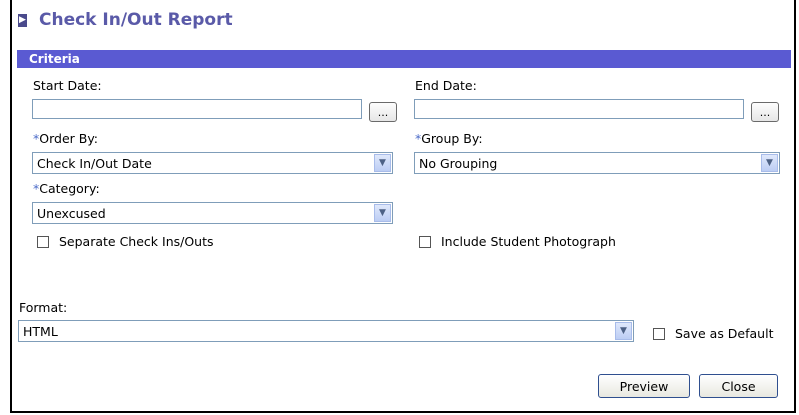 Image resolution: width=799 pixels, height=415 pixels. What do you see at coordinates (446, 85) in the screenshot?
I see `end-date-label: End Date:` at bounding box center [446, 85].